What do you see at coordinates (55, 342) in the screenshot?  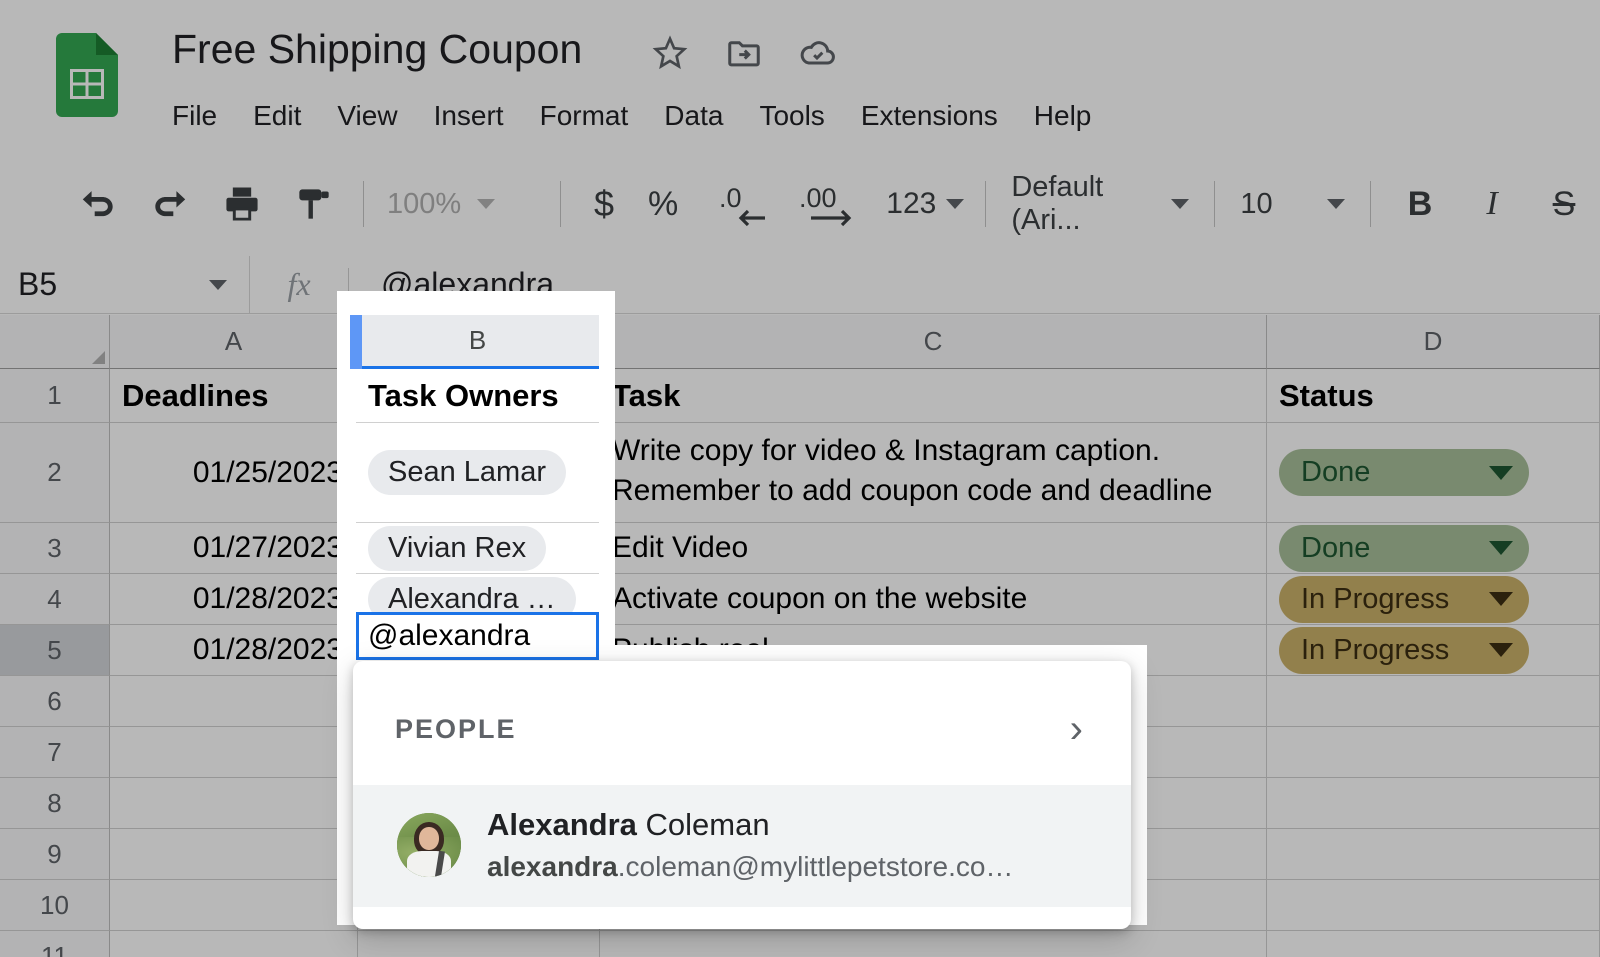 I see `select-all-corner` at bounding box center [55, 342].